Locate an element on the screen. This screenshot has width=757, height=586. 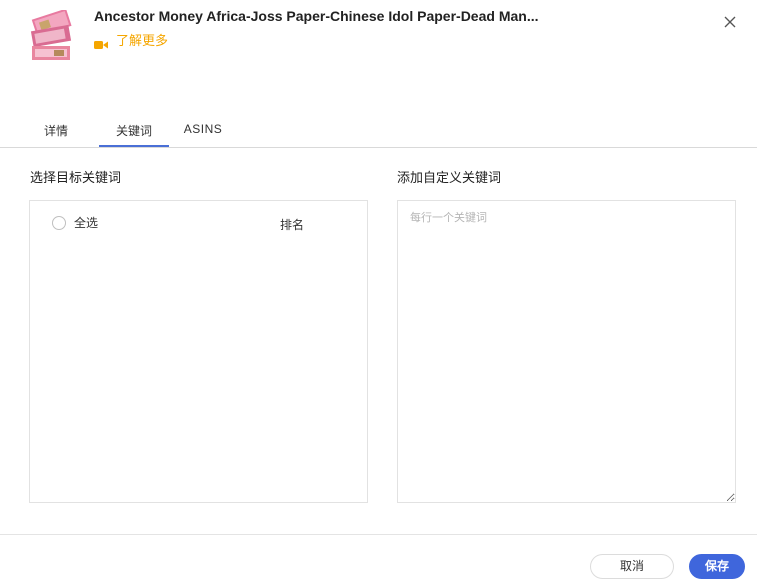
video-camera-icon is located at coordinates (101, 42).